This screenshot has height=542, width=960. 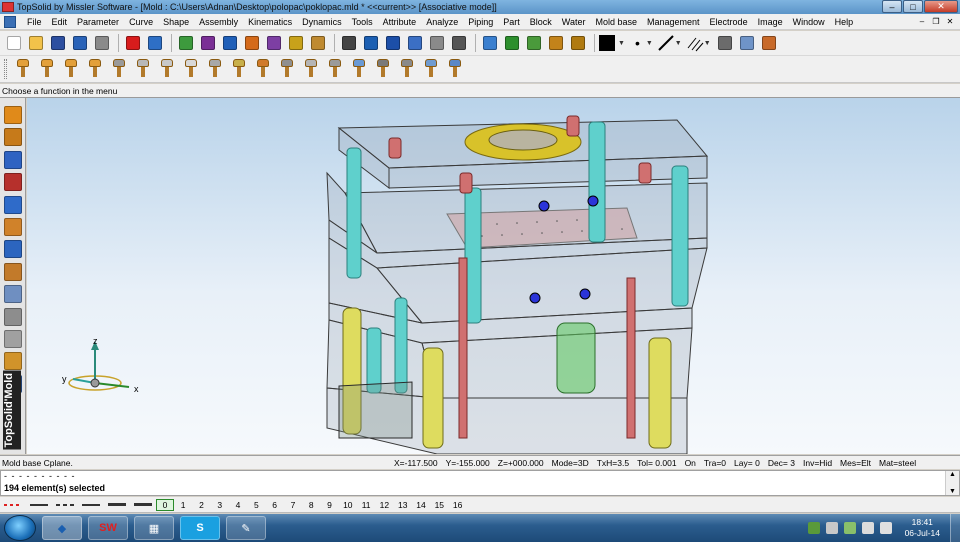 I want to click on paint-taskbar-icon: ✎, so click(x=246, y=528).